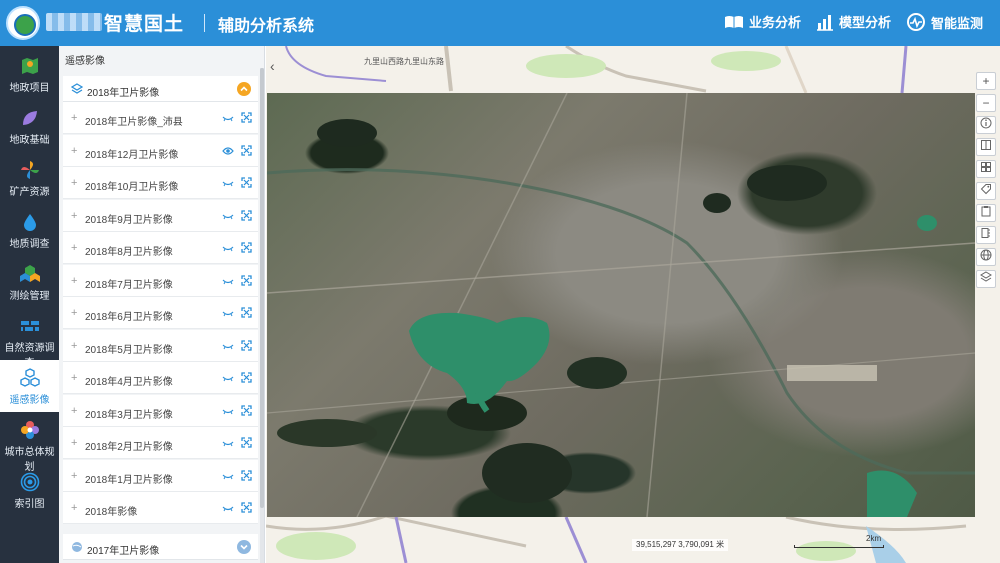 This screenshot has height=563, width=1000. Describe the element at coordinates (228, 152) in the screenshot. I see `eye-open-icon` at that location.